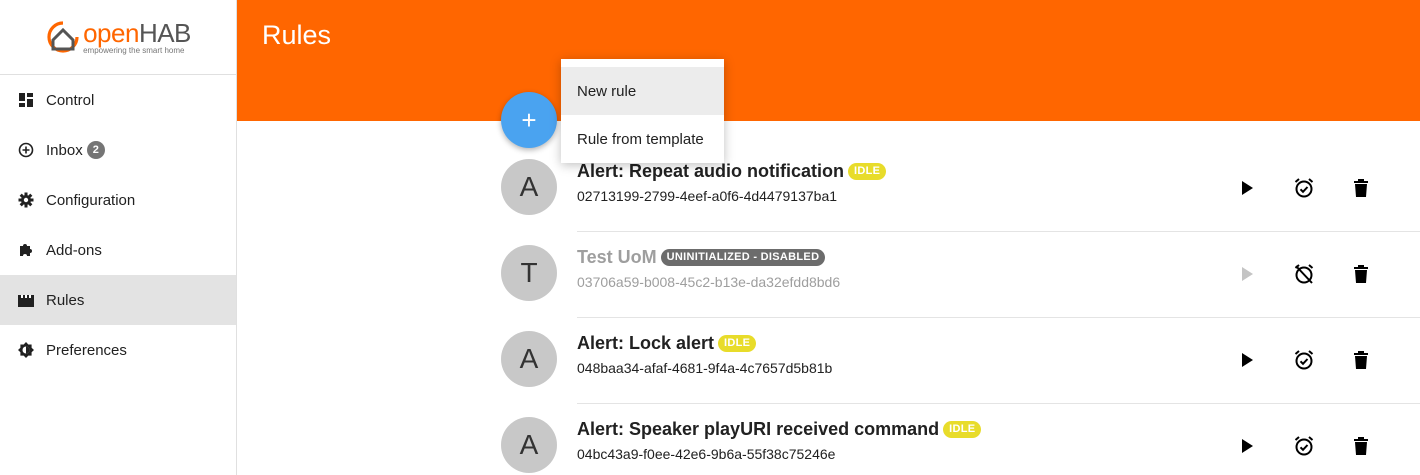 This screenshot has height=475, width=1420. I want to click on logo-area: openHAB empowering the smart home, so click(118, 37).